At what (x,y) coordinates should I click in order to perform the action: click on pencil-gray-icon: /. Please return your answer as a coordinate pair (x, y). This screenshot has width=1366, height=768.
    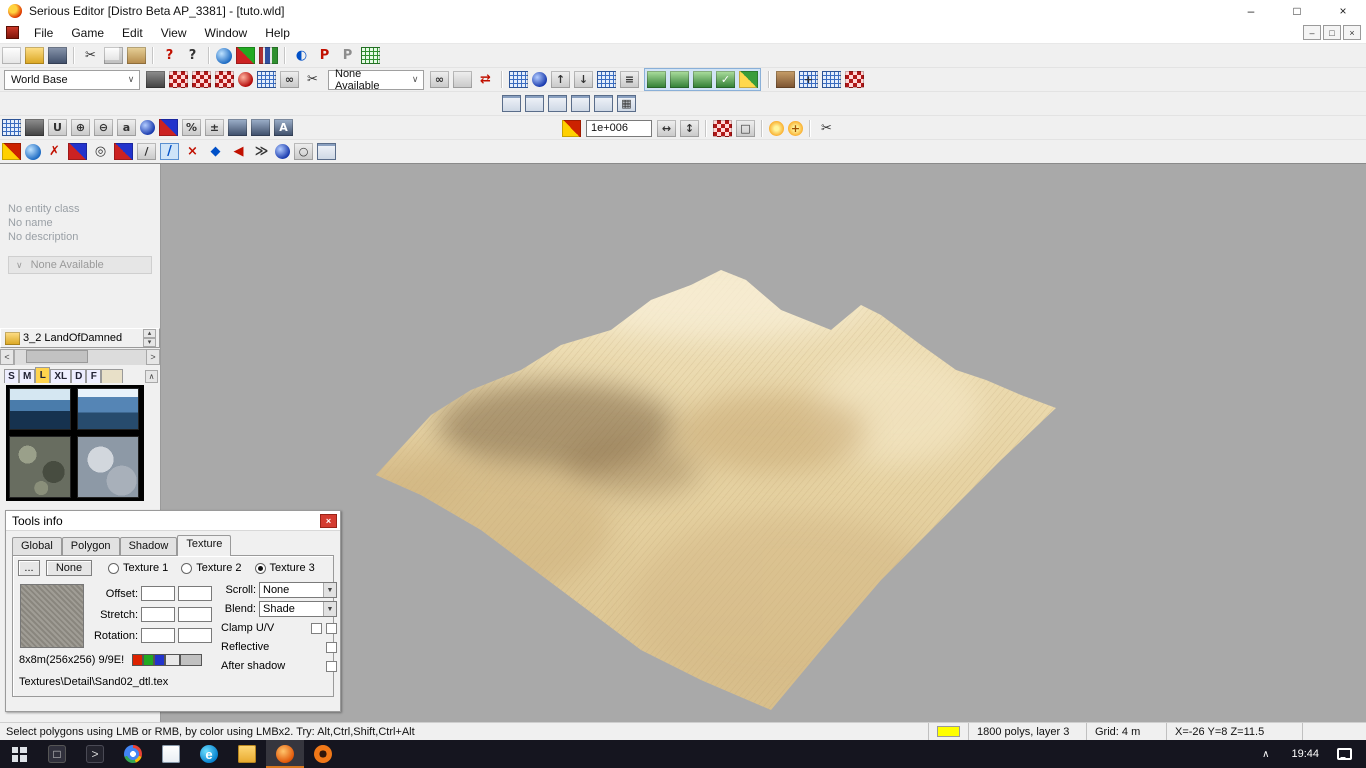
    Looking at the image, I should click on (146, 151).